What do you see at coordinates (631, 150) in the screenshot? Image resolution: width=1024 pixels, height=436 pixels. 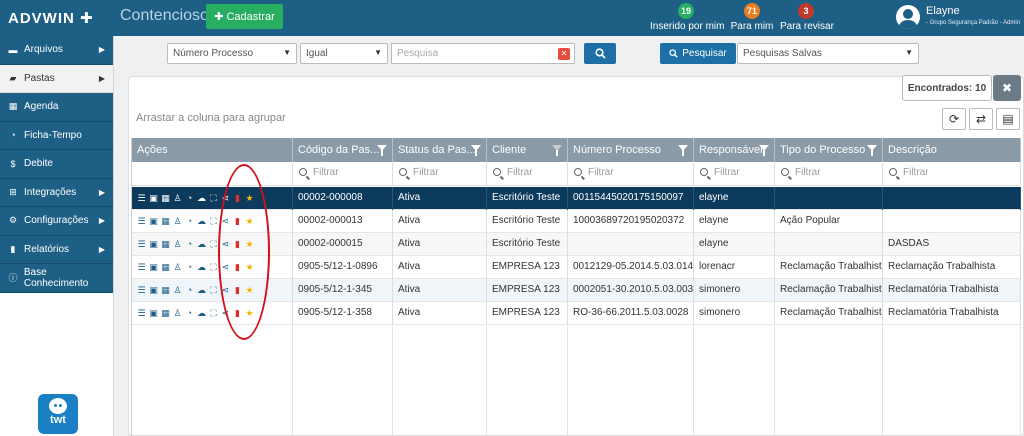 I see `col-numero-processo: Número Processo` at bounding box center [631, 150].